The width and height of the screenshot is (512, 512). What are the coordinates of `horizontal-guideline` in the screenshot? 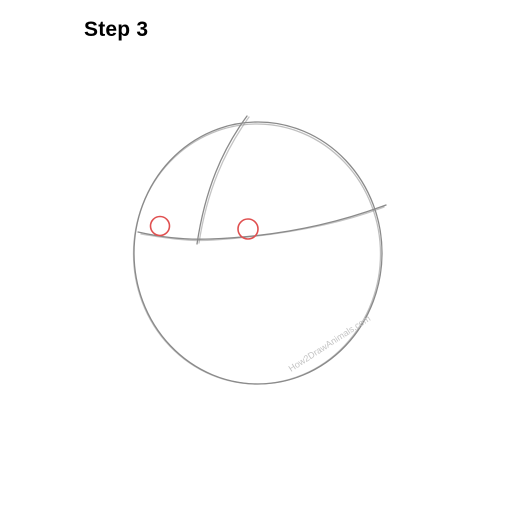 It's located at (262, 223).